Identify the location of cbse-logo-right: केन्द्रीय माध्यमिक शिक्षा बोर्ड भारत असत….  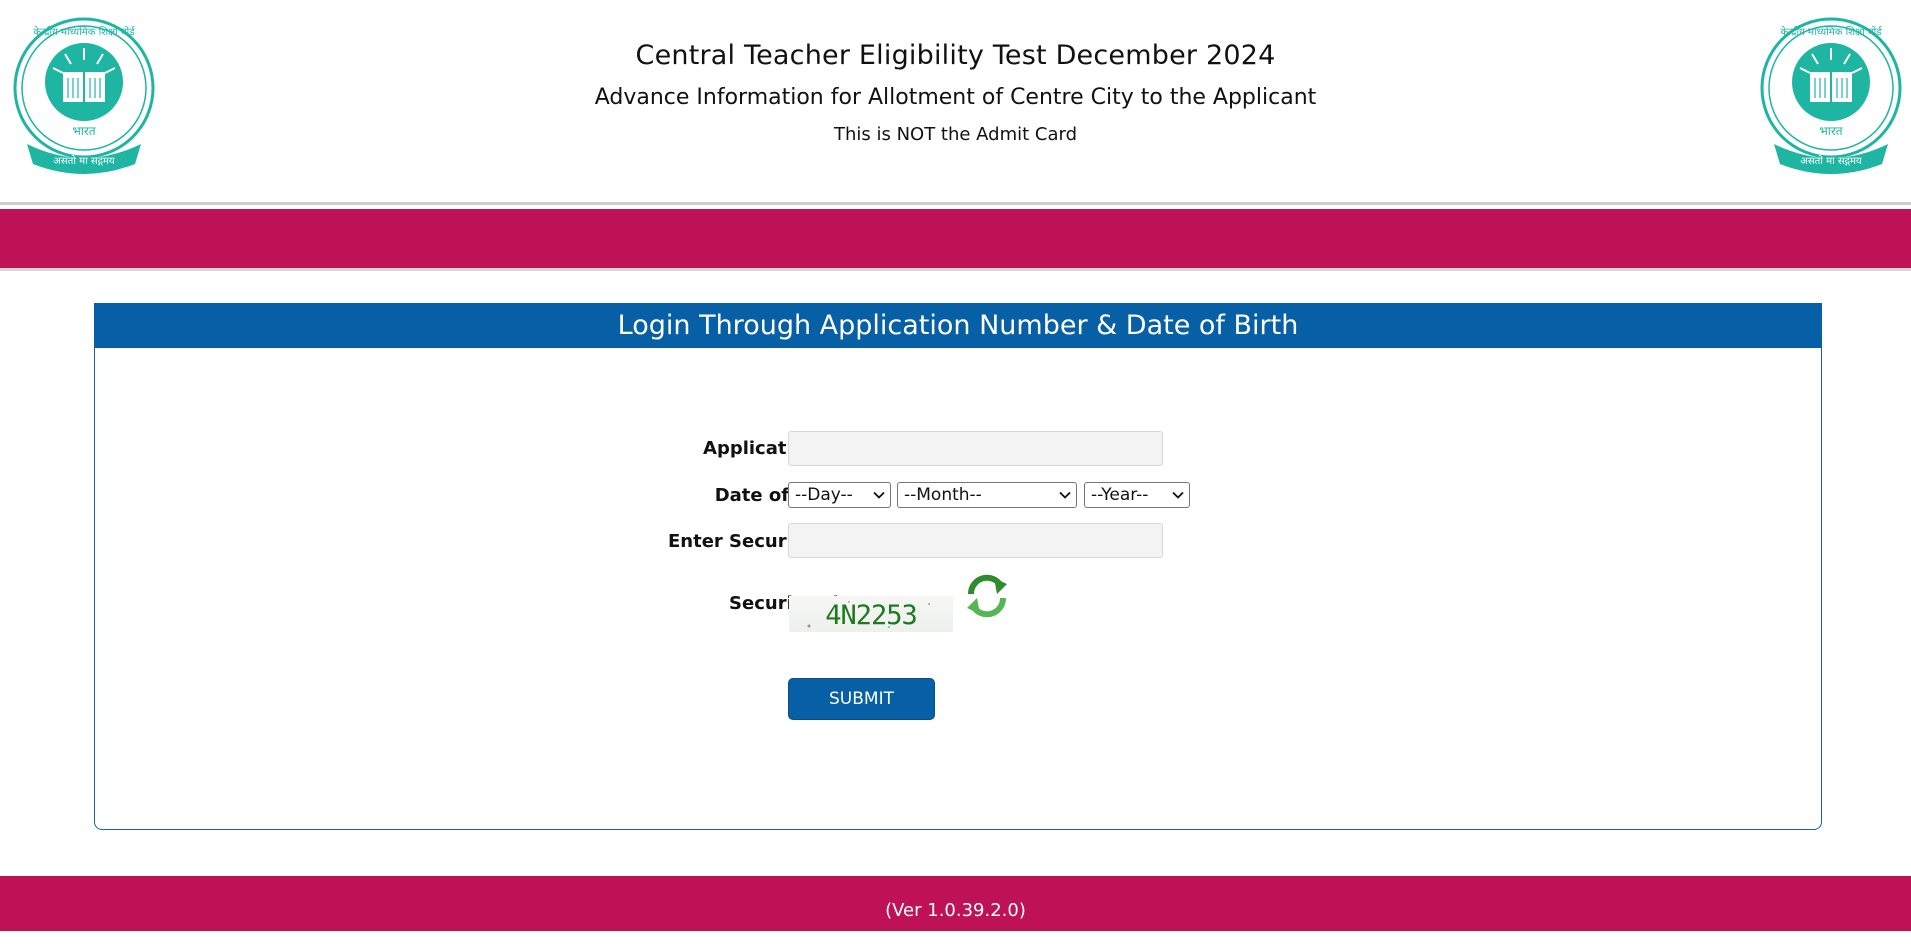
(1831, 95).